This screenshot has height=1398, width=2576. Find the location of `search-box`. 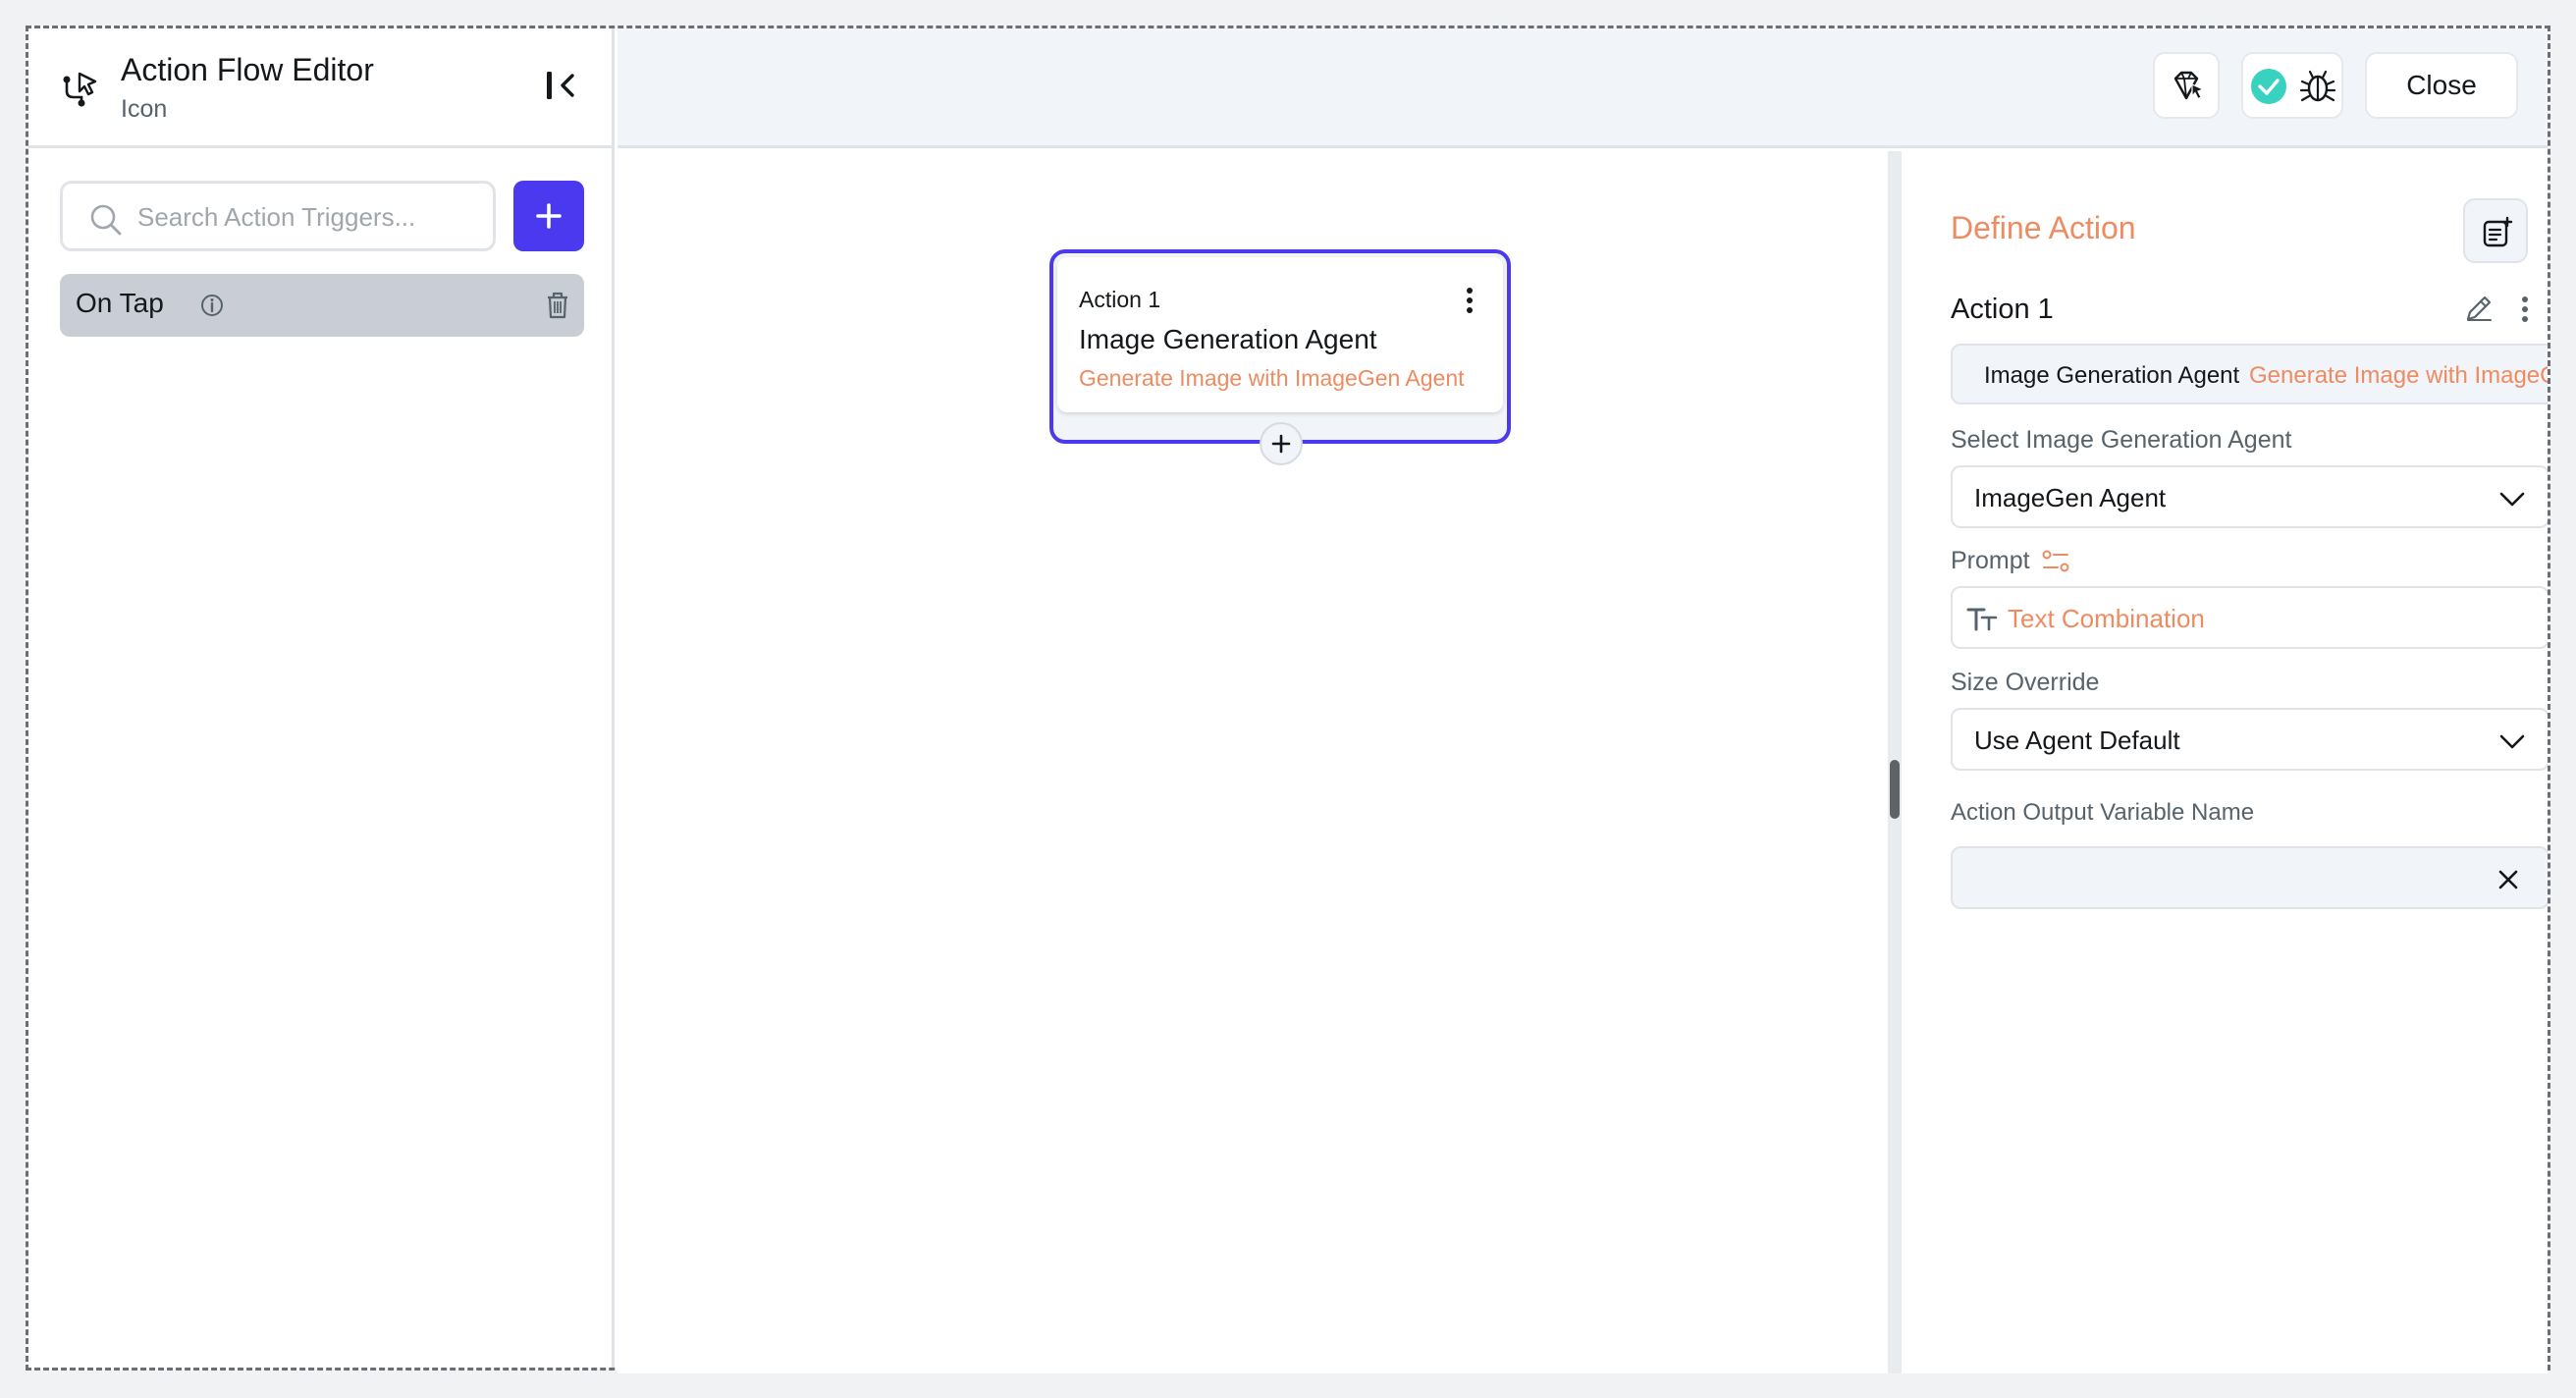

search-box is located at coordinates (278, 216).